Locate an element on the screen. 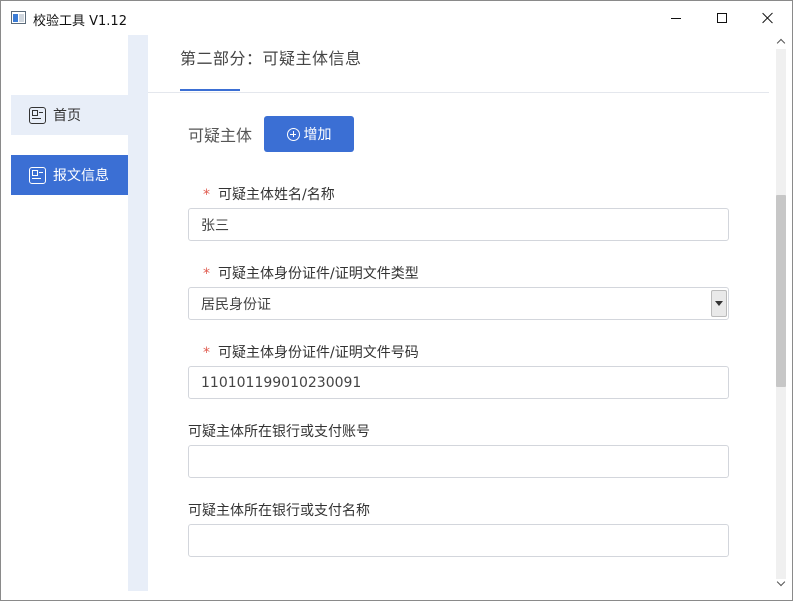 This screenshot has width=793, height=601. account-field-label: 可疑主体所在银行或支付账号 is located at coordinates (279, 432).